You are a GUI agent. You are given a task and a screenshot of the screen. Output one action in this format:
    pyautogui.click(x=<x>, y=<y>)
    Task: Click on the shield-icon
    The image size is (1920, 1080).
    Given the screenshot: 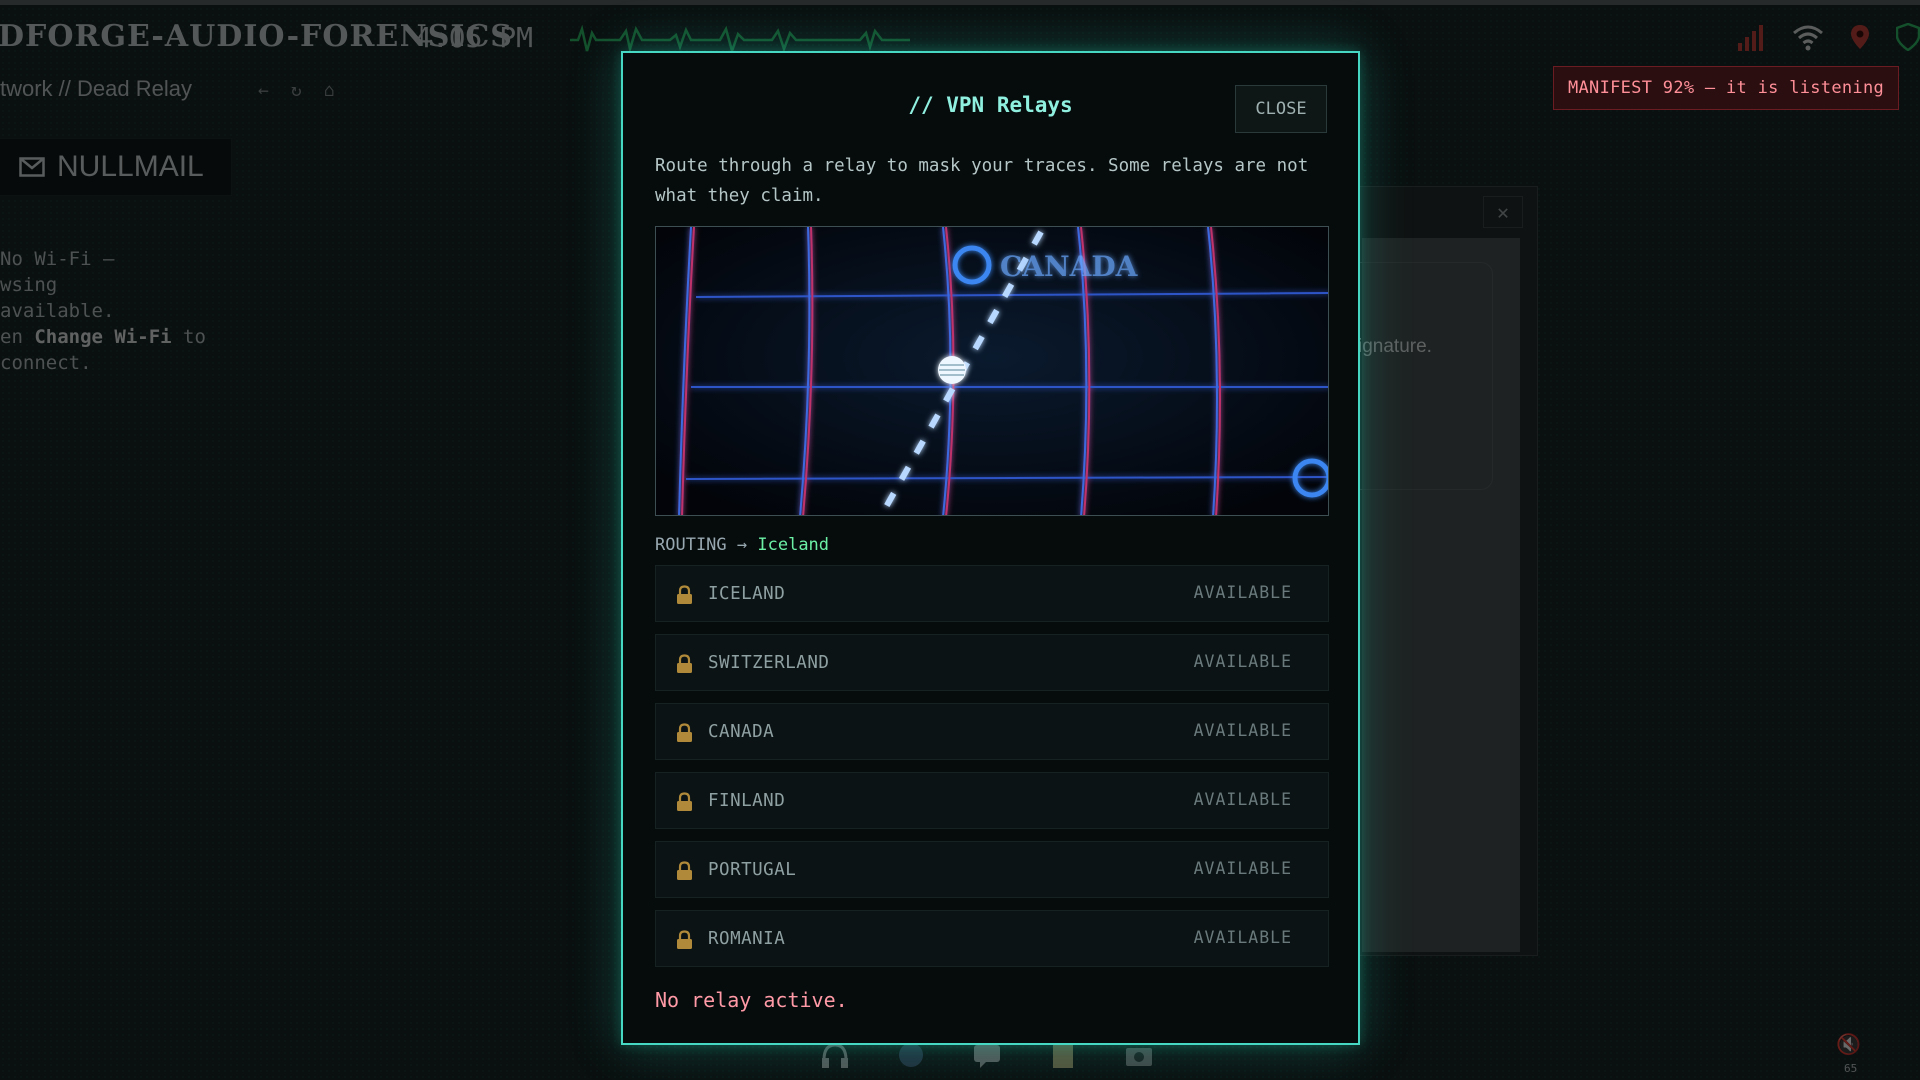 What is the action you would take?
    pyautogui.click(x=1908, y=37)
    